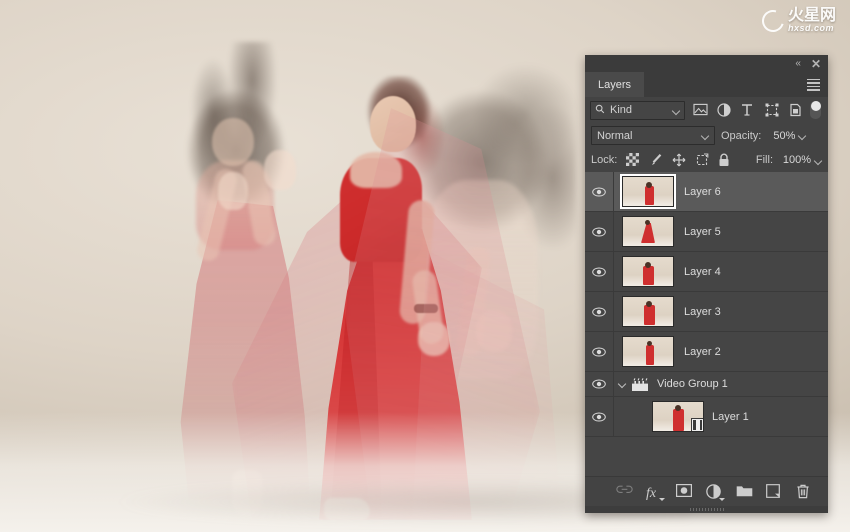 The image size is (850, 532). Describe the element at coordinates (741, 384) in the screenshot. I see `layer-name: Video Group 1` at that location.